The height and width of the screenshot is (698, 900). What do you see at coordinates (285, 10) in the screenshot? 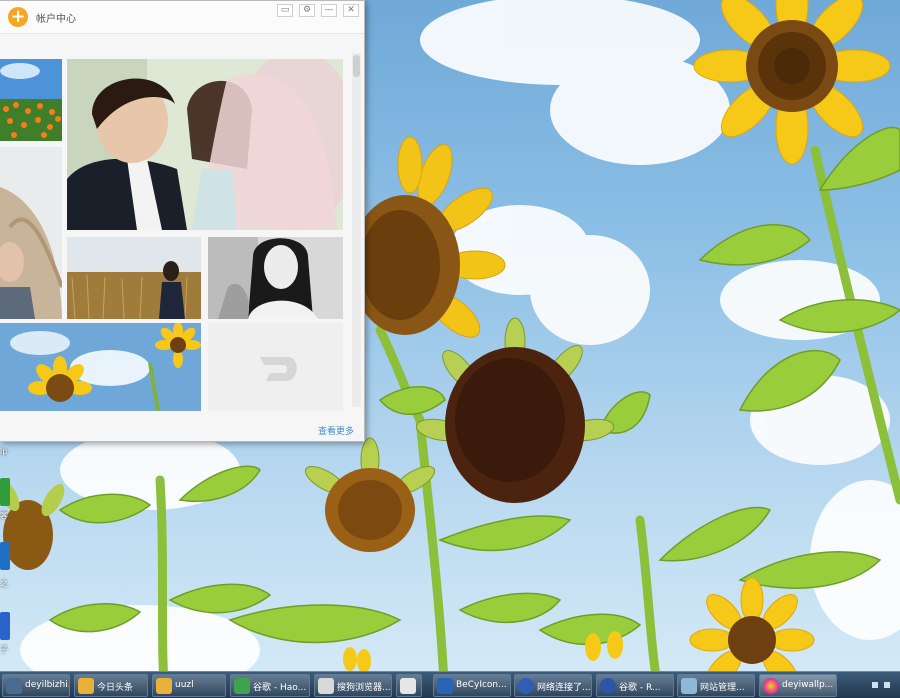
I see `menu-icon: ▭` at bounding box center [285, 10].